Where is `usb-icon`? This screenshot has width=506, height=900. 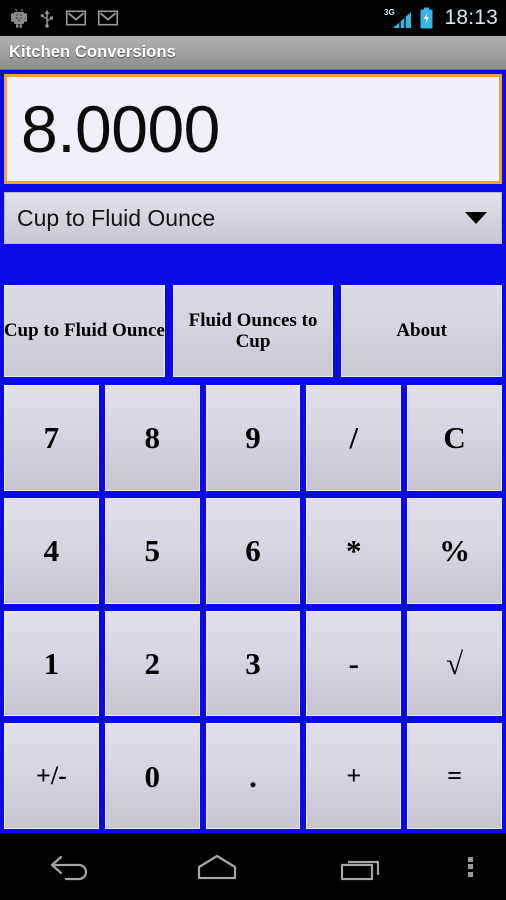
usb-icon is located at coordinates (46, 19).